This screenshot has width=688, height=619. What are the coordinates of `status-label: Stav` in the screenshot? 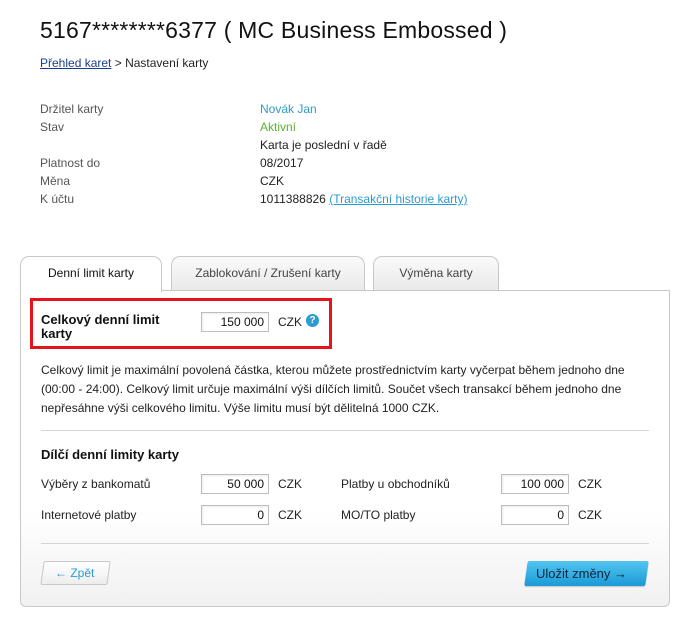 It's located at (52, 127).